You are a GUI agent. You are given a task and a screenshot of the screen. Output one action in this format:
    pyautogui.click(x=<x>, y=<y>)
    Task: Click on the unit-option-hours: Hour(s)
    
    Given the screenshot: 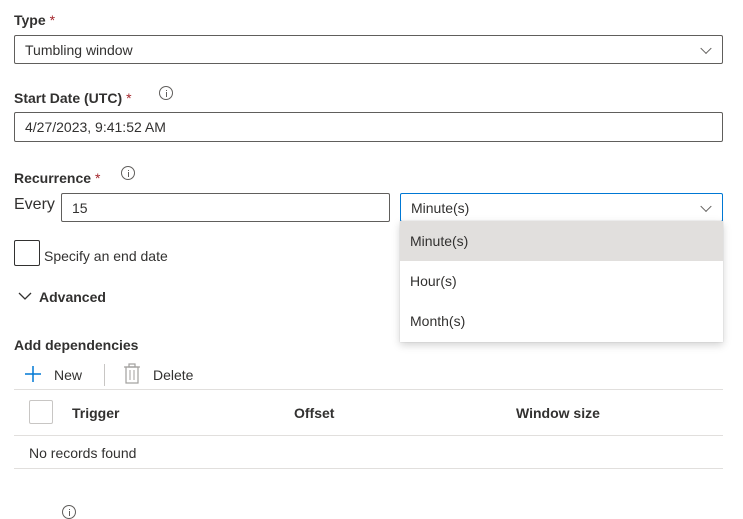 What is the action you would take?
    pyautogui.click(x=561, y=281)
    